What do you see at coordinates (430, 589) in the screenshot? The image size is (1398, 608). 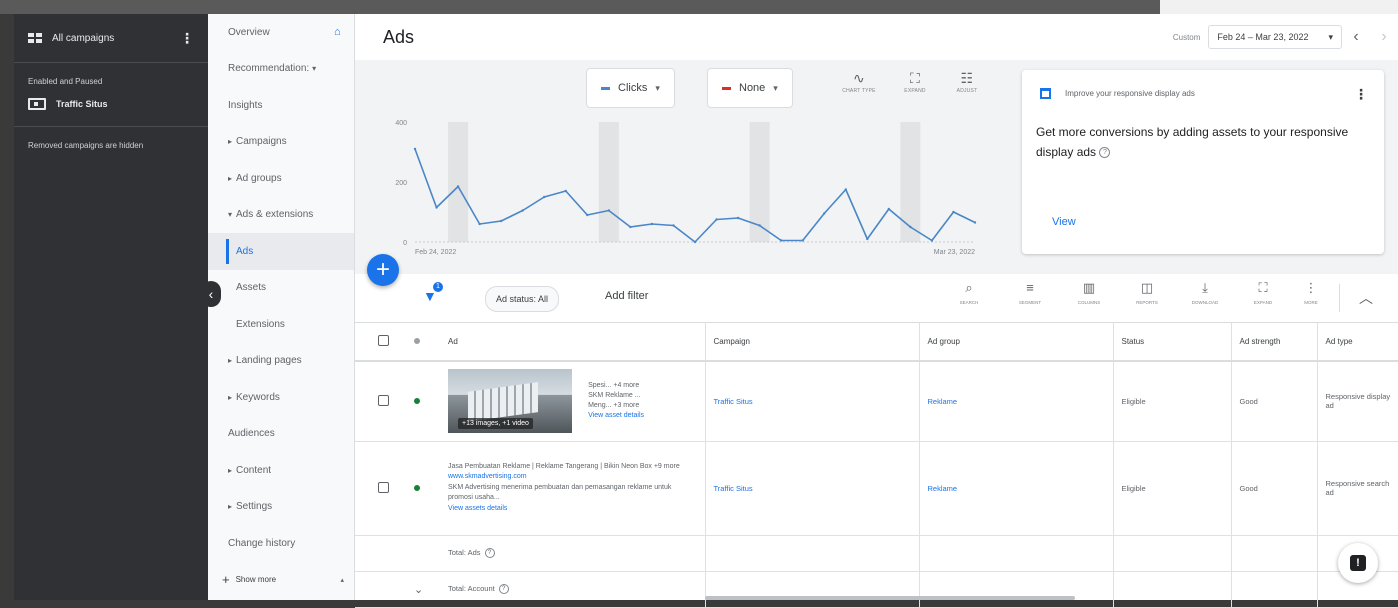 I see `expand-total-cell: ⌄` at bounding box center [430, 589].